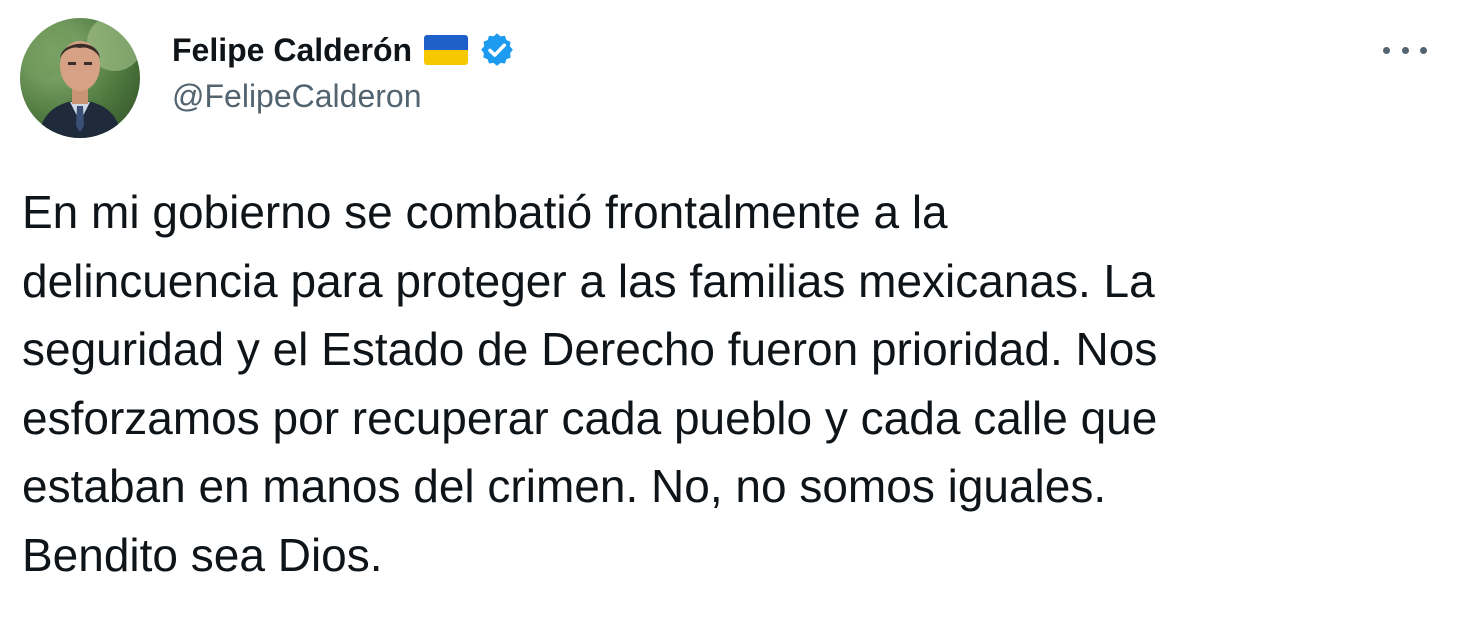  I want to click on author-identity: Felipe Calderón @FelipeCalderon, so click(344, 71).